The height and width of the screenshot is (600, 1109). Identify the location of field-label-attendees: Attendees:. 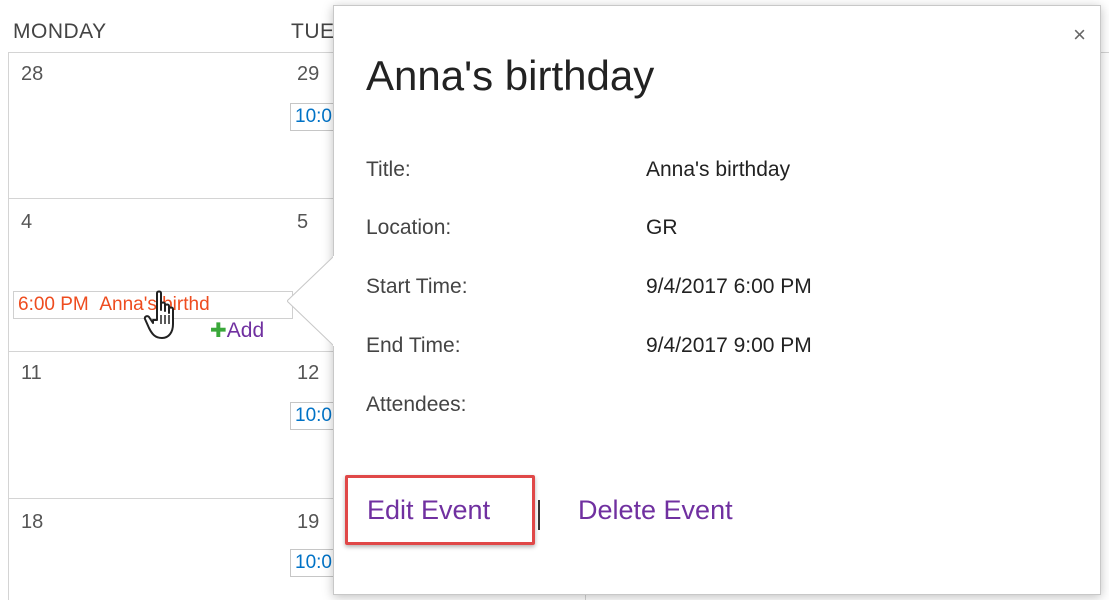
(416, 404).